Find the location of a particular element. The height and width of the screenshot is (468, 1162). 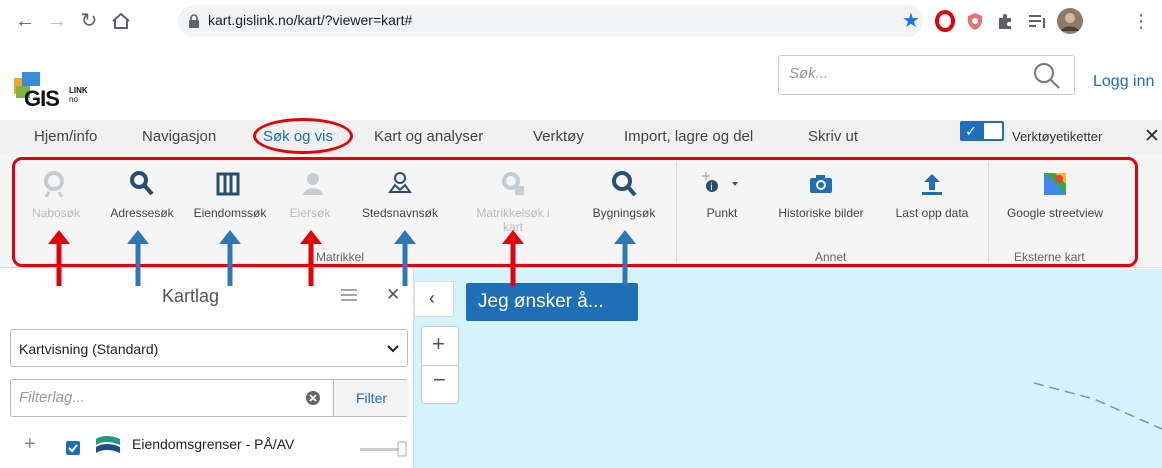

url-text: kart.gislink.no/kart/?viewer=kart# is located at coordinates (310, 20).